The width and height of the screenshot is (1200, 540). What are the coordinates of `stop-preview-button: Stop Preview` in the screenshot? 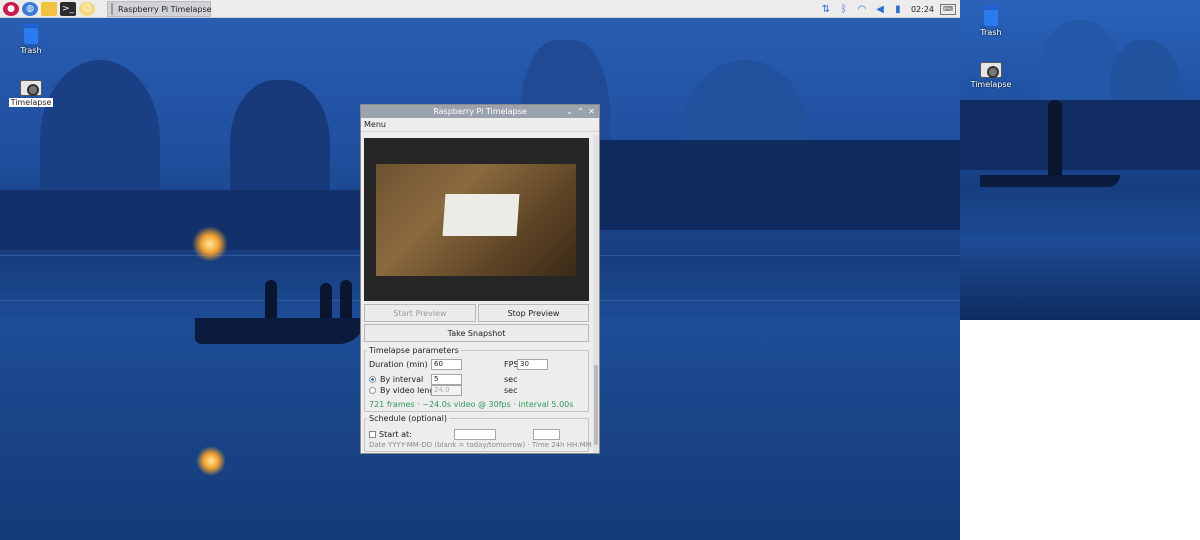 It's located at (533, 313).